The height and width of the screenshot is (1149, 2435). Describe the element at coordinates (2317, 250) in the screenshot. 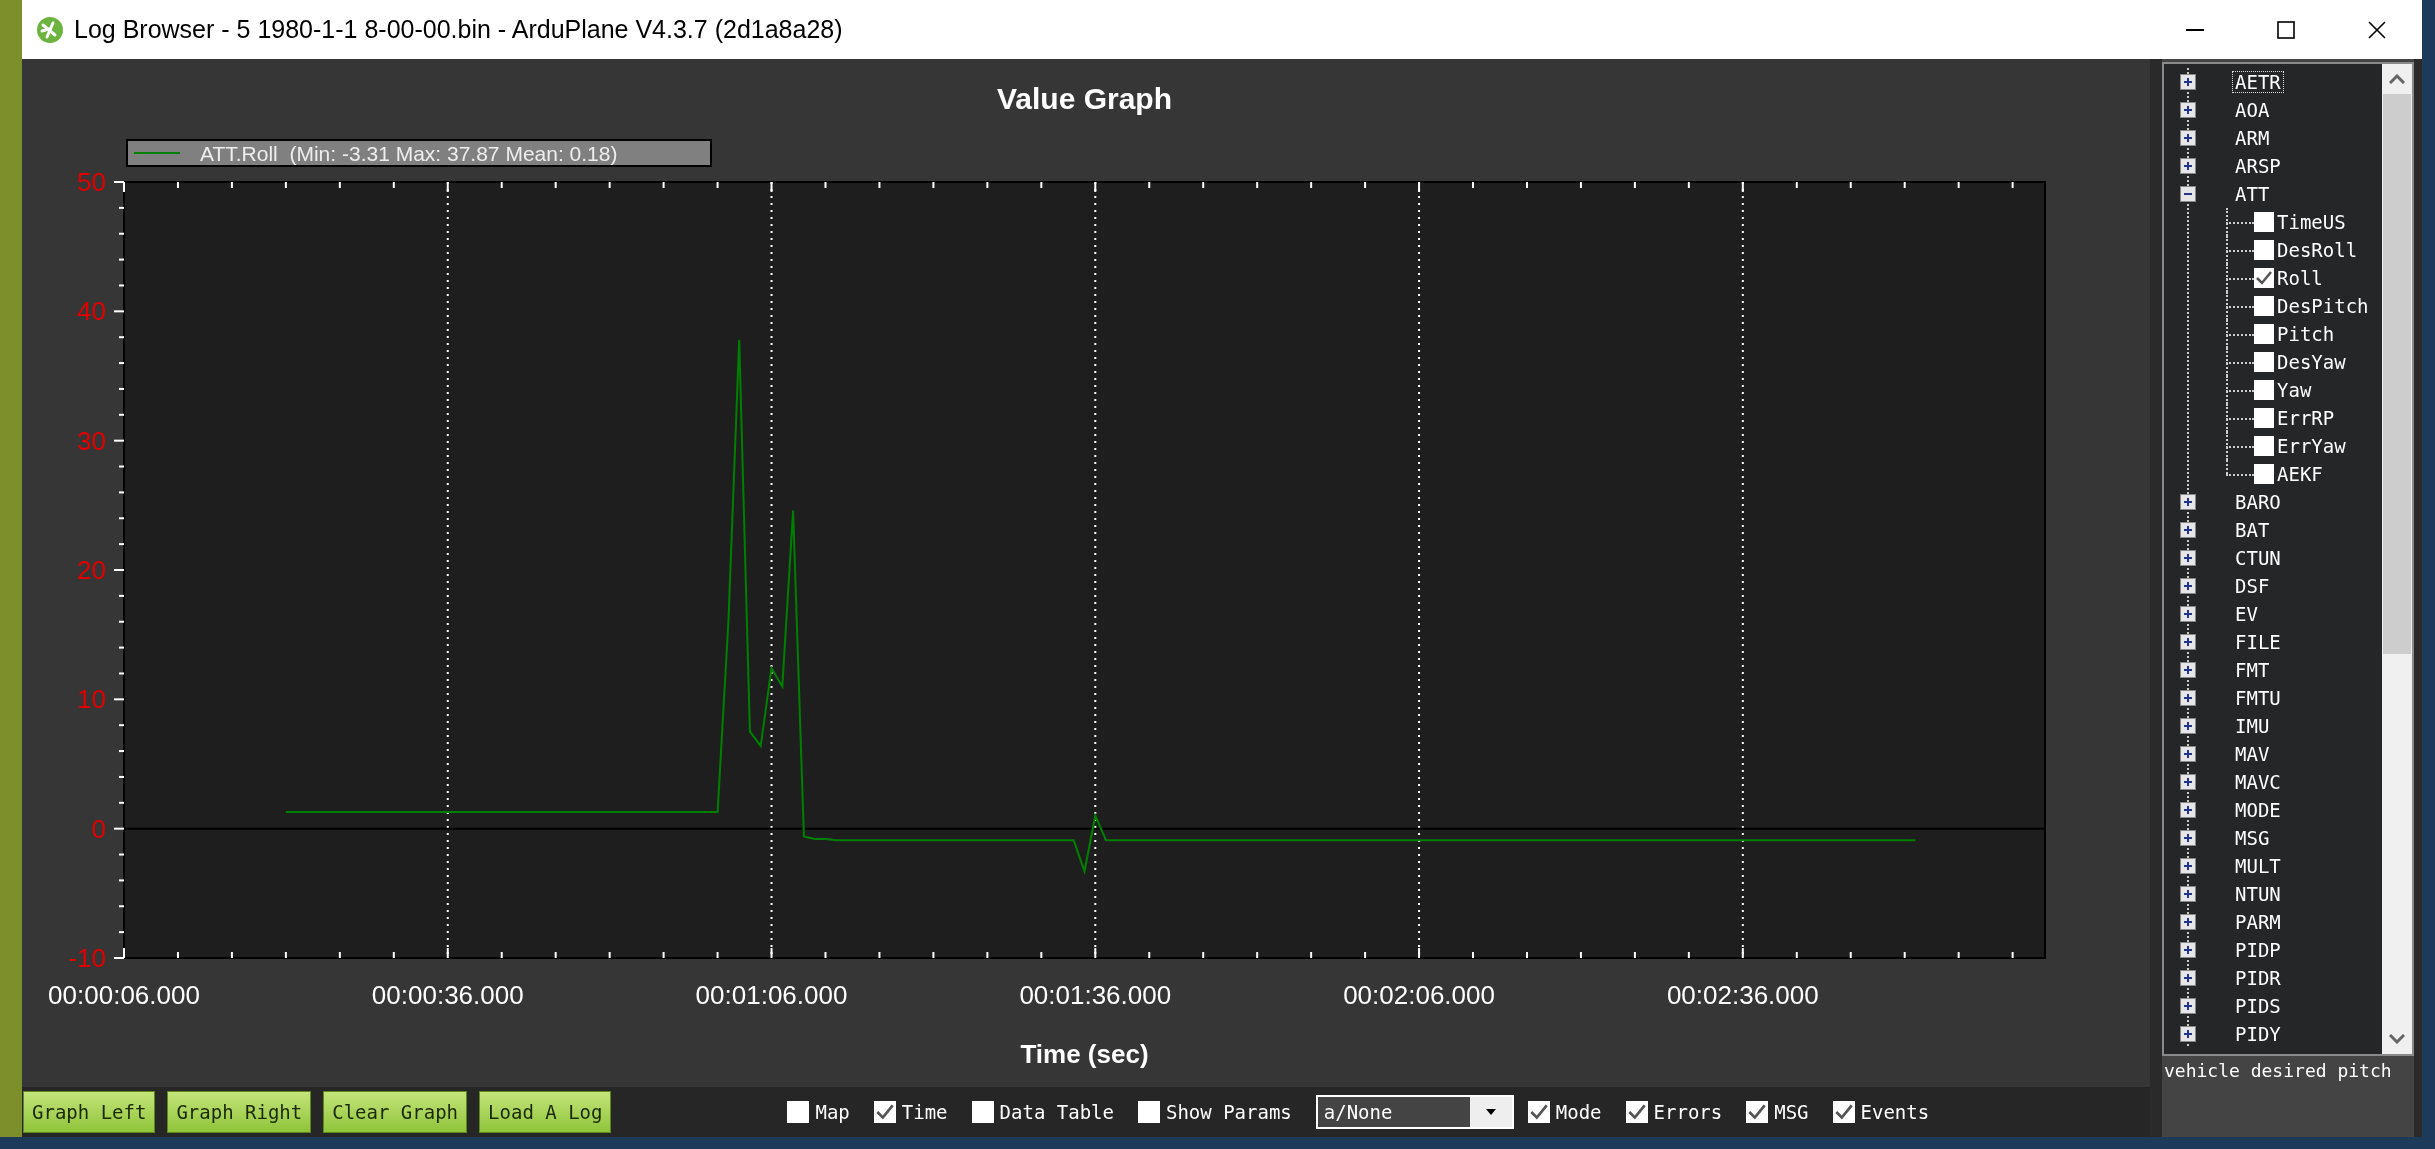

I see `tree-item: DesRoll` at that location.